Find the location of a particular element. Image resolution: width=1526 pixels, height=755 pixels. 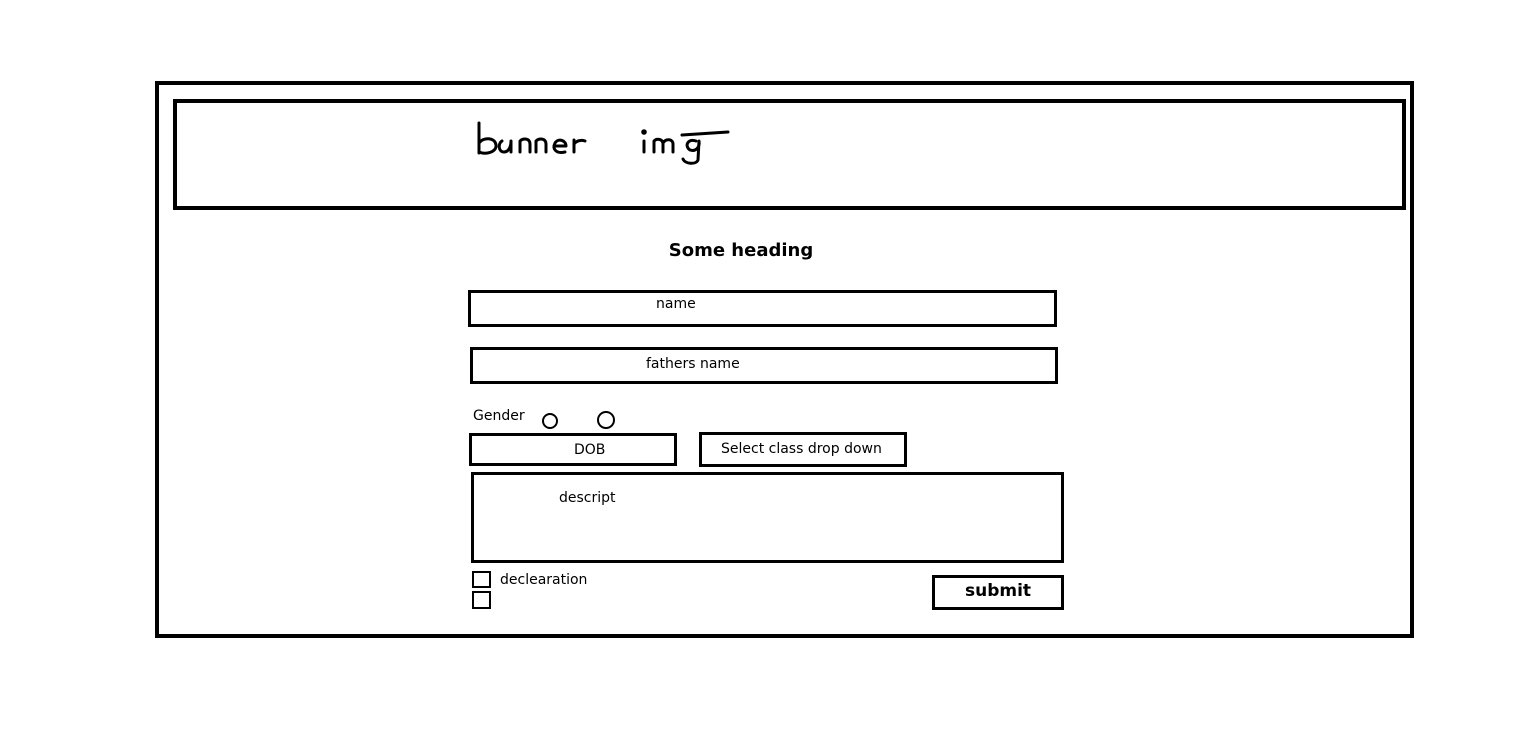

gender-label: Gender is located at coordinates (499, 416).